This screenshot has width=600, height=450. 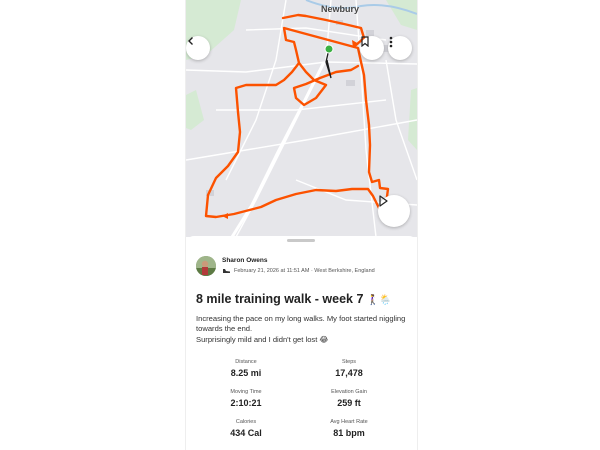 I want to click on stat-label: Moving Time, so click(x=246, y=392).